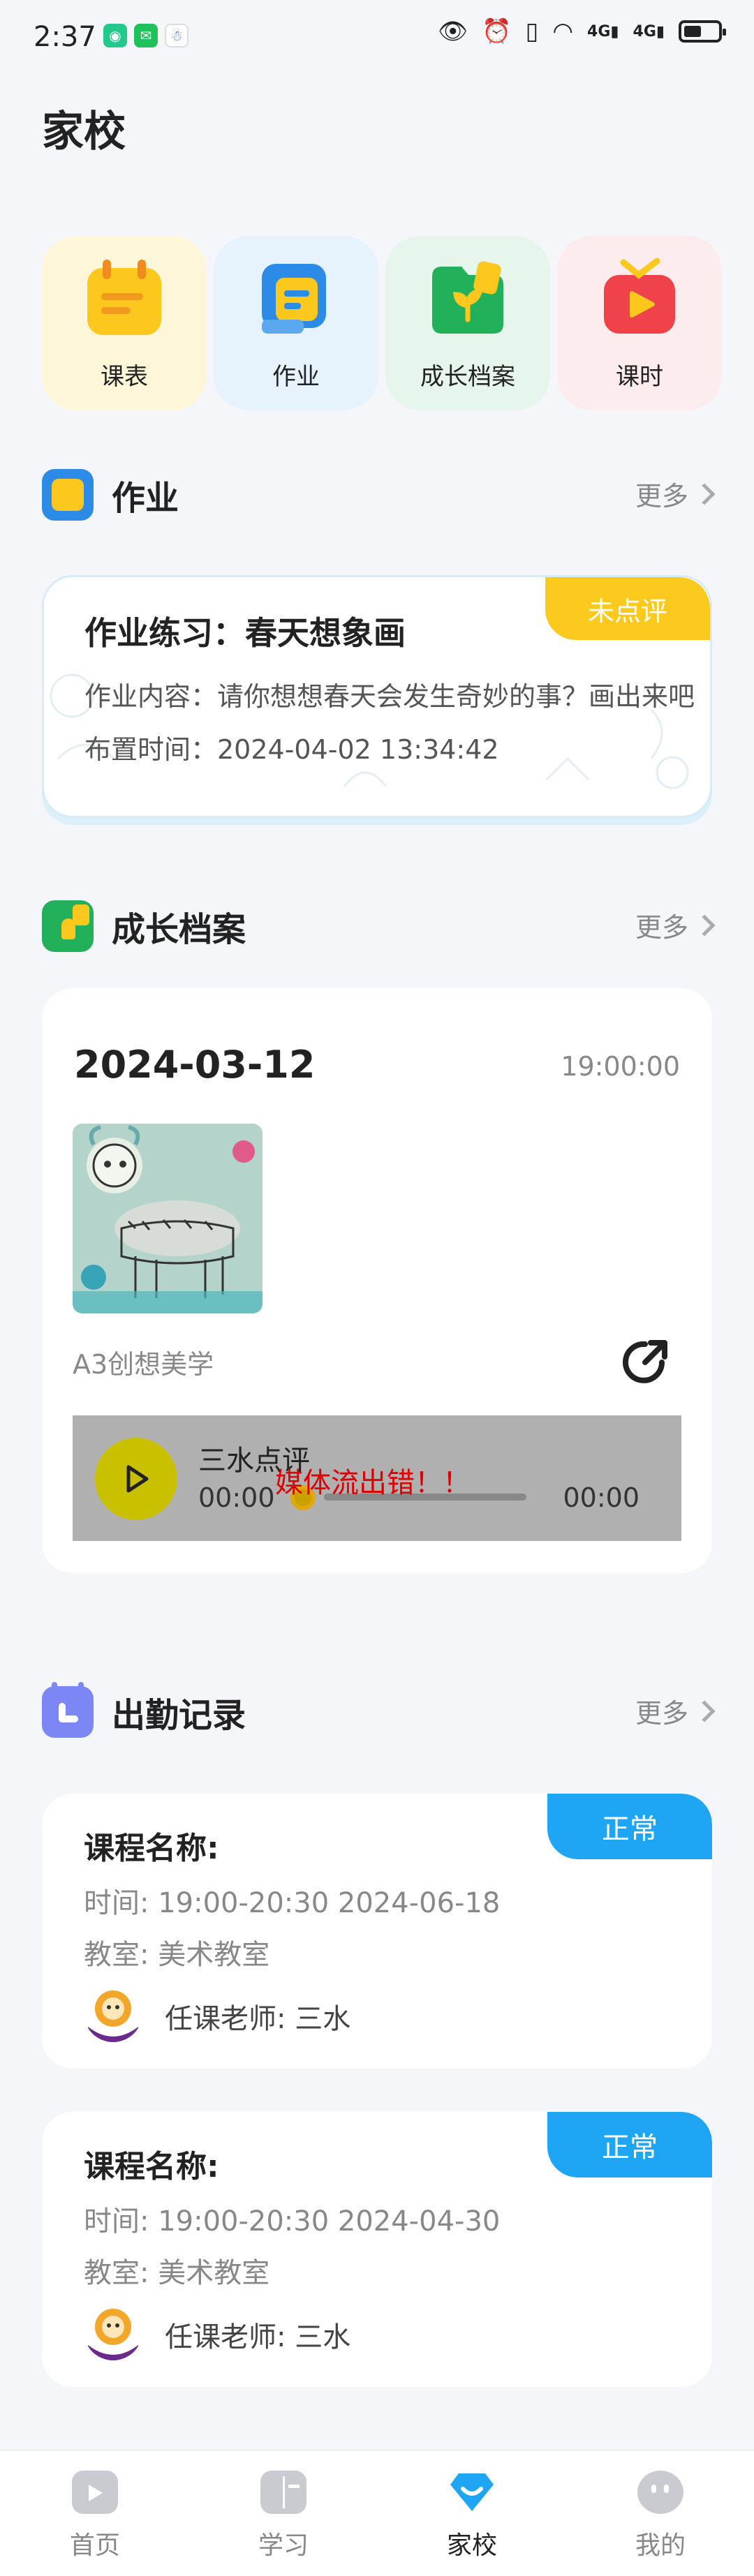 The height and width of the screenshot is (2576, 754). Describe the element at coordinates (620, 1066) in the screenshot. I see `record-time: 19:00:00` at that location.